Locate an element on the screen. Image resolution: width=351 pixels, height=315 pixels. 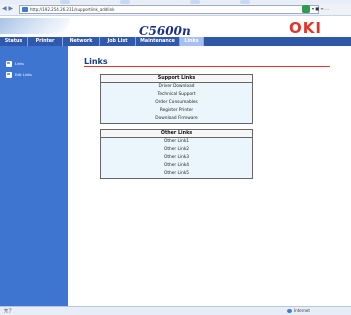
support-link: Download Firmware is located at coordinates (176, 119).